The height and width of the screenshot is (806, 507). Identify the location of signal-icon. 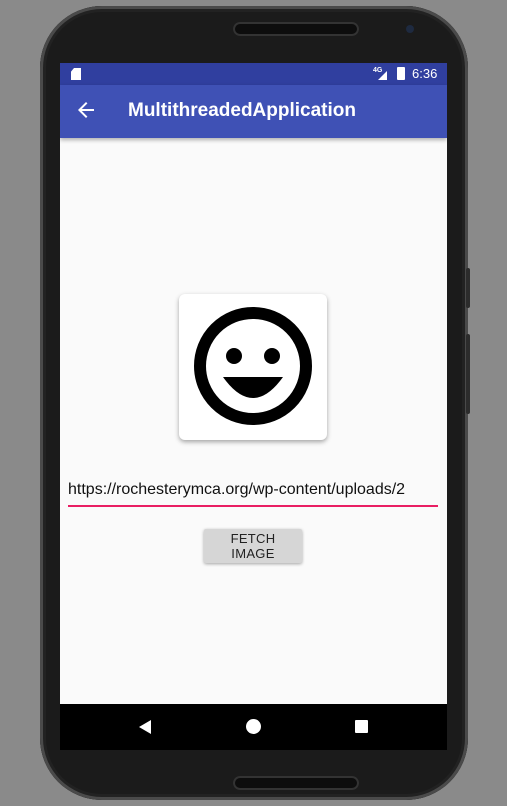
(382, 75).